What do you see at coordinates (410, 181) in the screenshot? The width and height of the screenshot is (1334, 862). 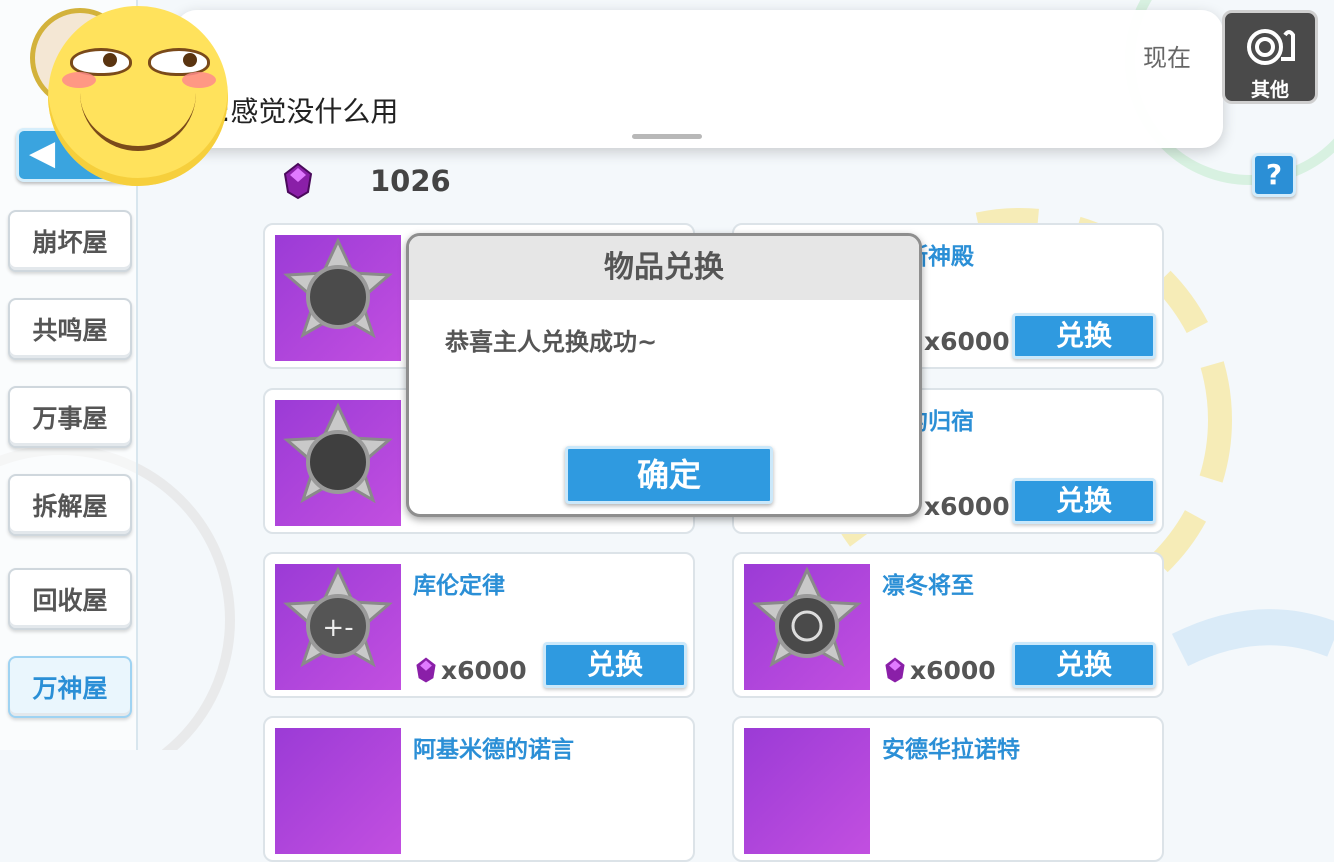 I see `currency-amount: 1026` at bounding box center [410, 181].